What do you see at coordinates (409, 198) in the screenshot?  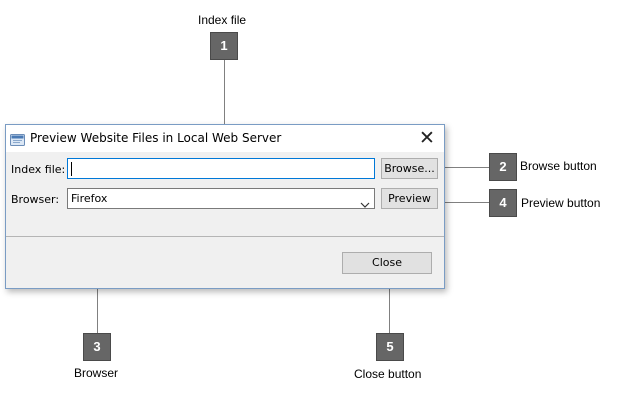 I see `preview-button: Preview` at bounding box center [409, 198].